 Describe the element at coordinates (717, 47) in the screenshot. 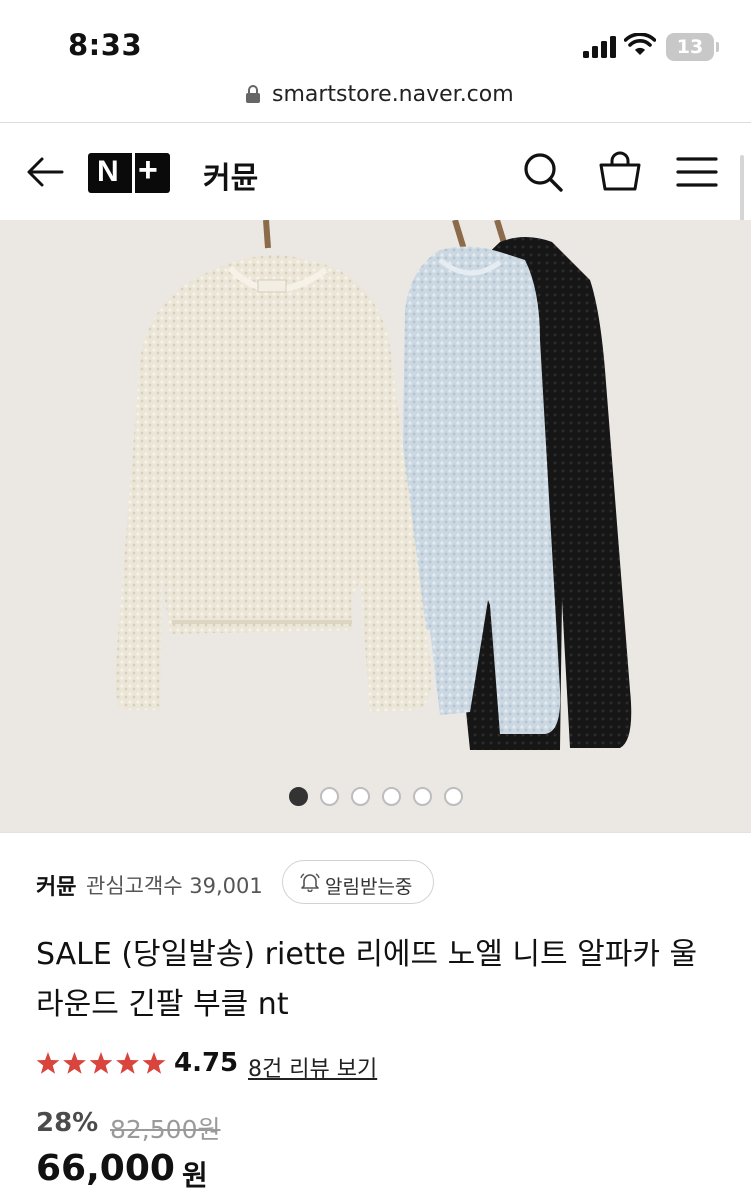

I see `battery-cap` at that location.